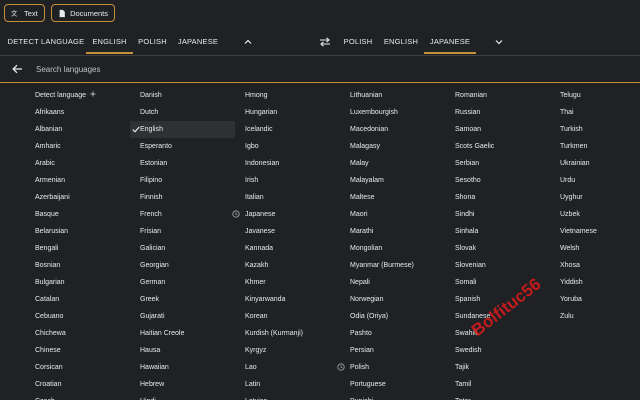  What do you see at coordinates (77, 282) in the screenshot?
I see `language-item-bulgarian: Bulgarian` at bounding box center [77, 282].